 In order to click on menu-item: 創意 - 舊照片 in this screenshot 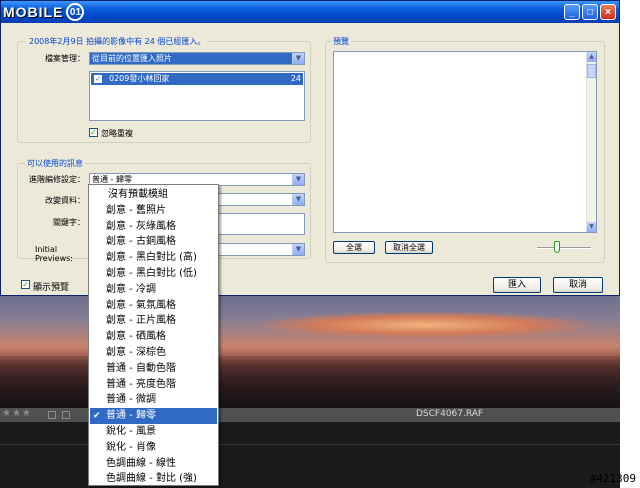, I will do `click(153, 211)`.